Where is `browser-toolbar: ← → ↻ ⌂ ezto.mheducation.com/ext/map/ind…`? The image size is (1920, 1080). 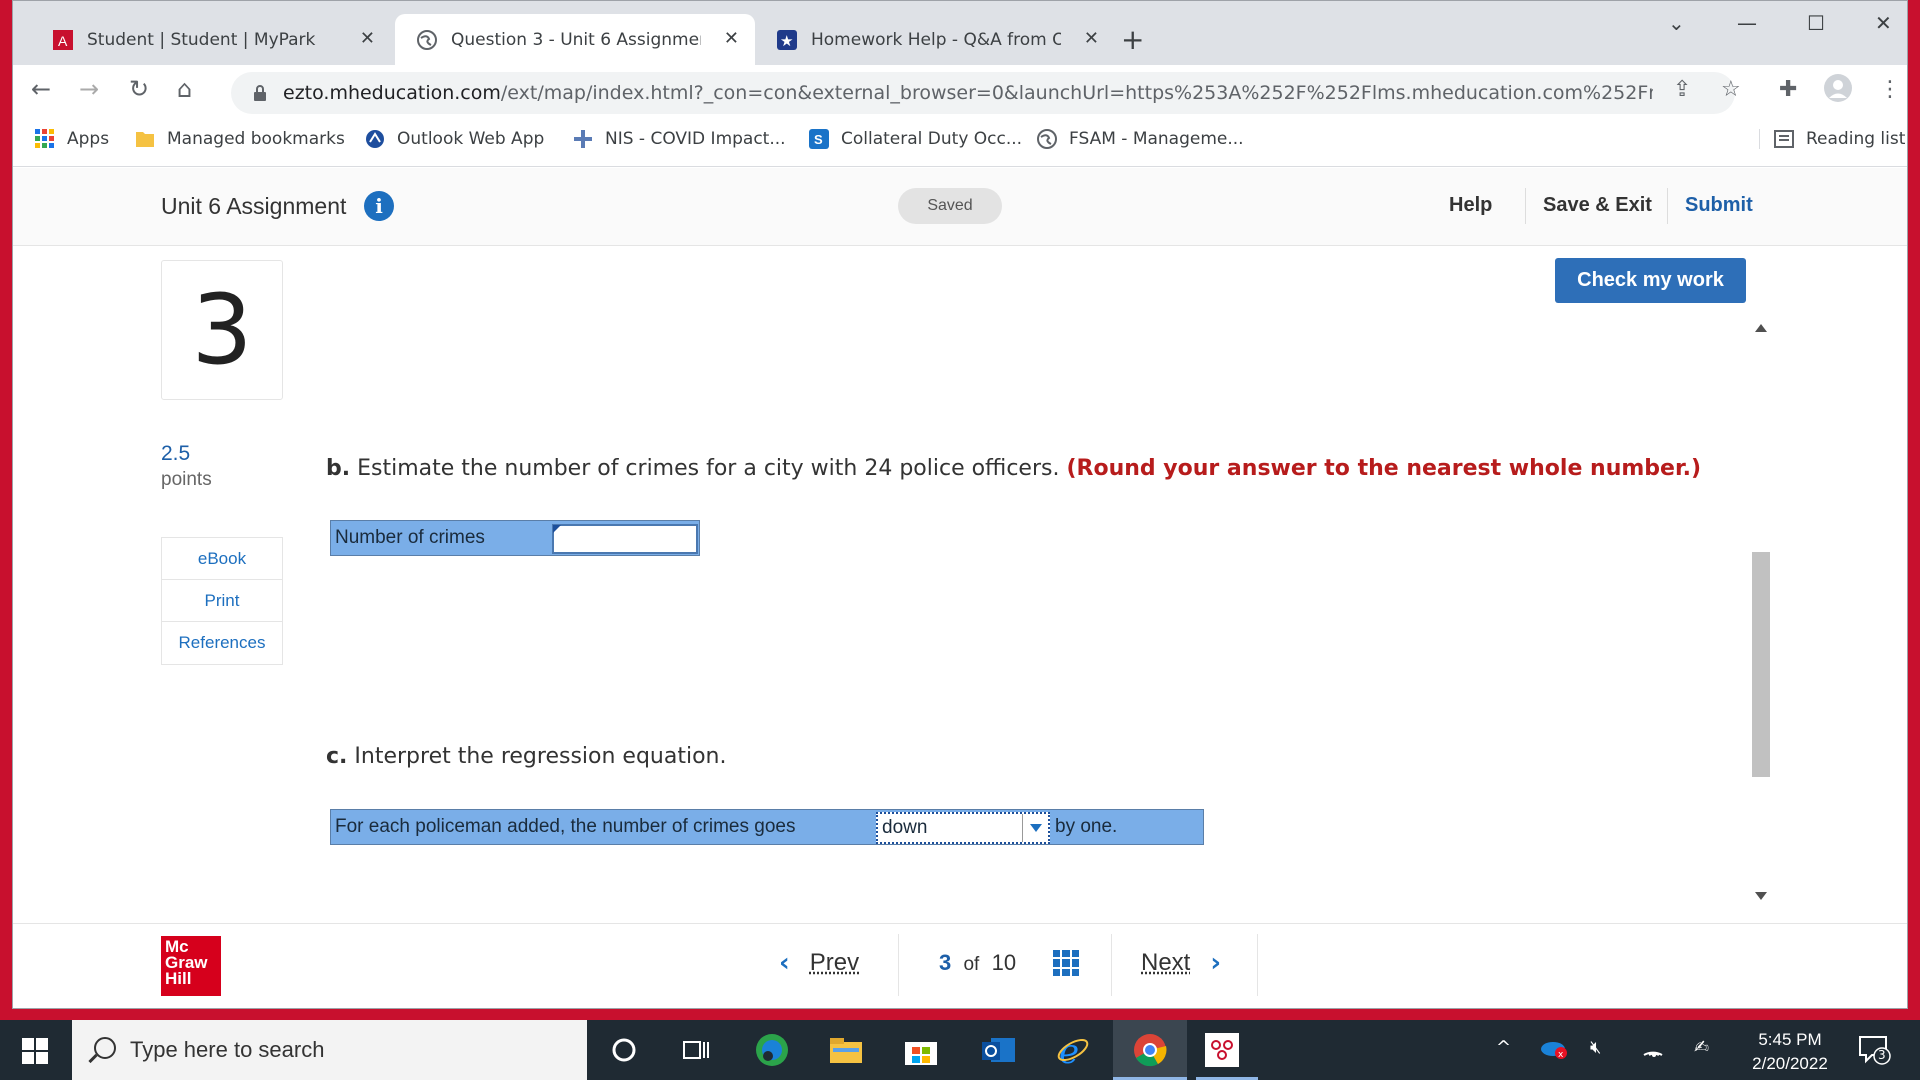
browser-toolbar: ← → ↻ ⌂ ezto.mheducation.com/ext/map/ind… is located at coordinates (960, 92).